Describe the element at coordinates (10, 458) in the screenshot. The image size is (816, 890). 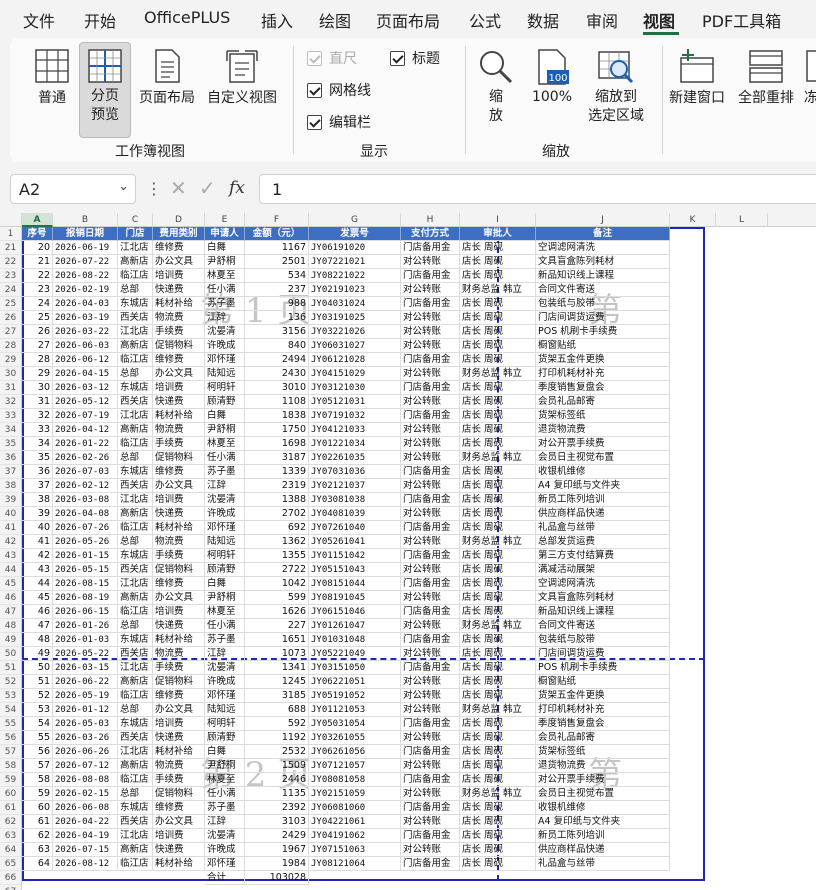
I see `row-header: 36` at that location.